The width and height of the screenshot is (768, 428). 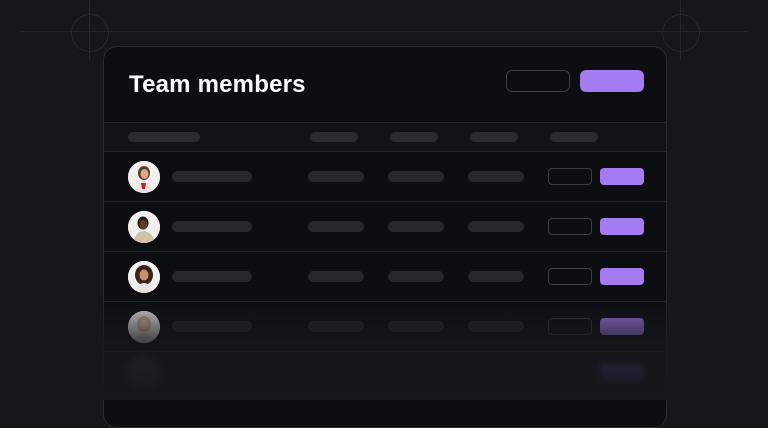 I want to click on avatar-man-beige-shirt-icon, so click(x=144, y=227).